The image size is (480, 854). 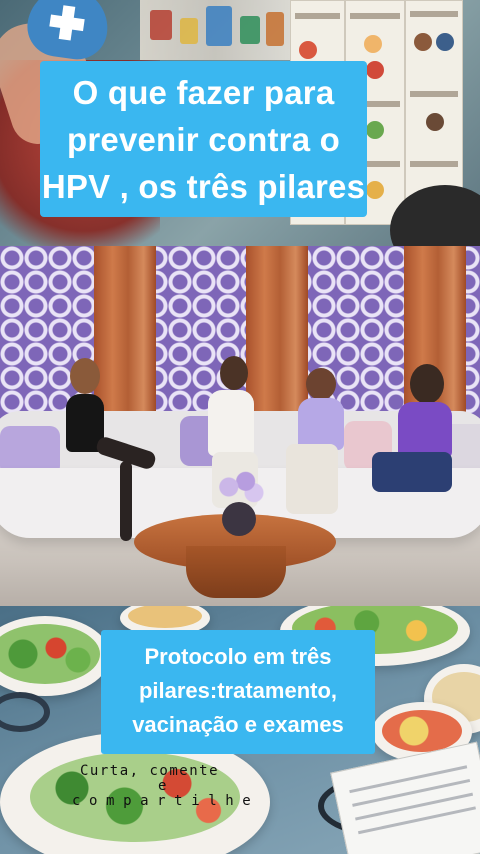 I want to click on top-caption-line: prevenir contra o, so click(x=203, y=139).